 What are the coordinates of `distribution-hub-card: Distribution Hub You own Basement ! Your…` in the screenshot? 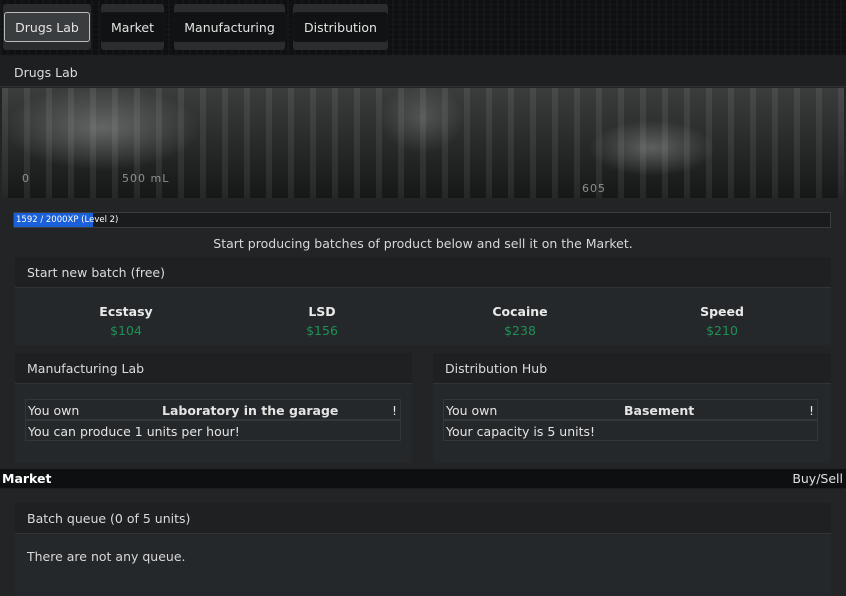 It's located at (632, 408).